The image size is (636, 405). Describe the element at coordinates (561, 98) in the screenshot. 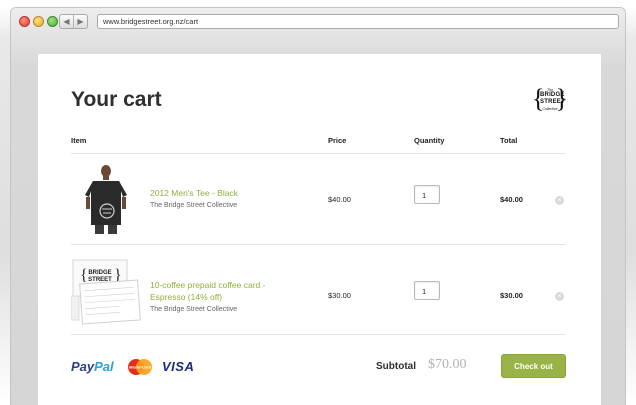

I see `logo-brace-right: }` at that location.